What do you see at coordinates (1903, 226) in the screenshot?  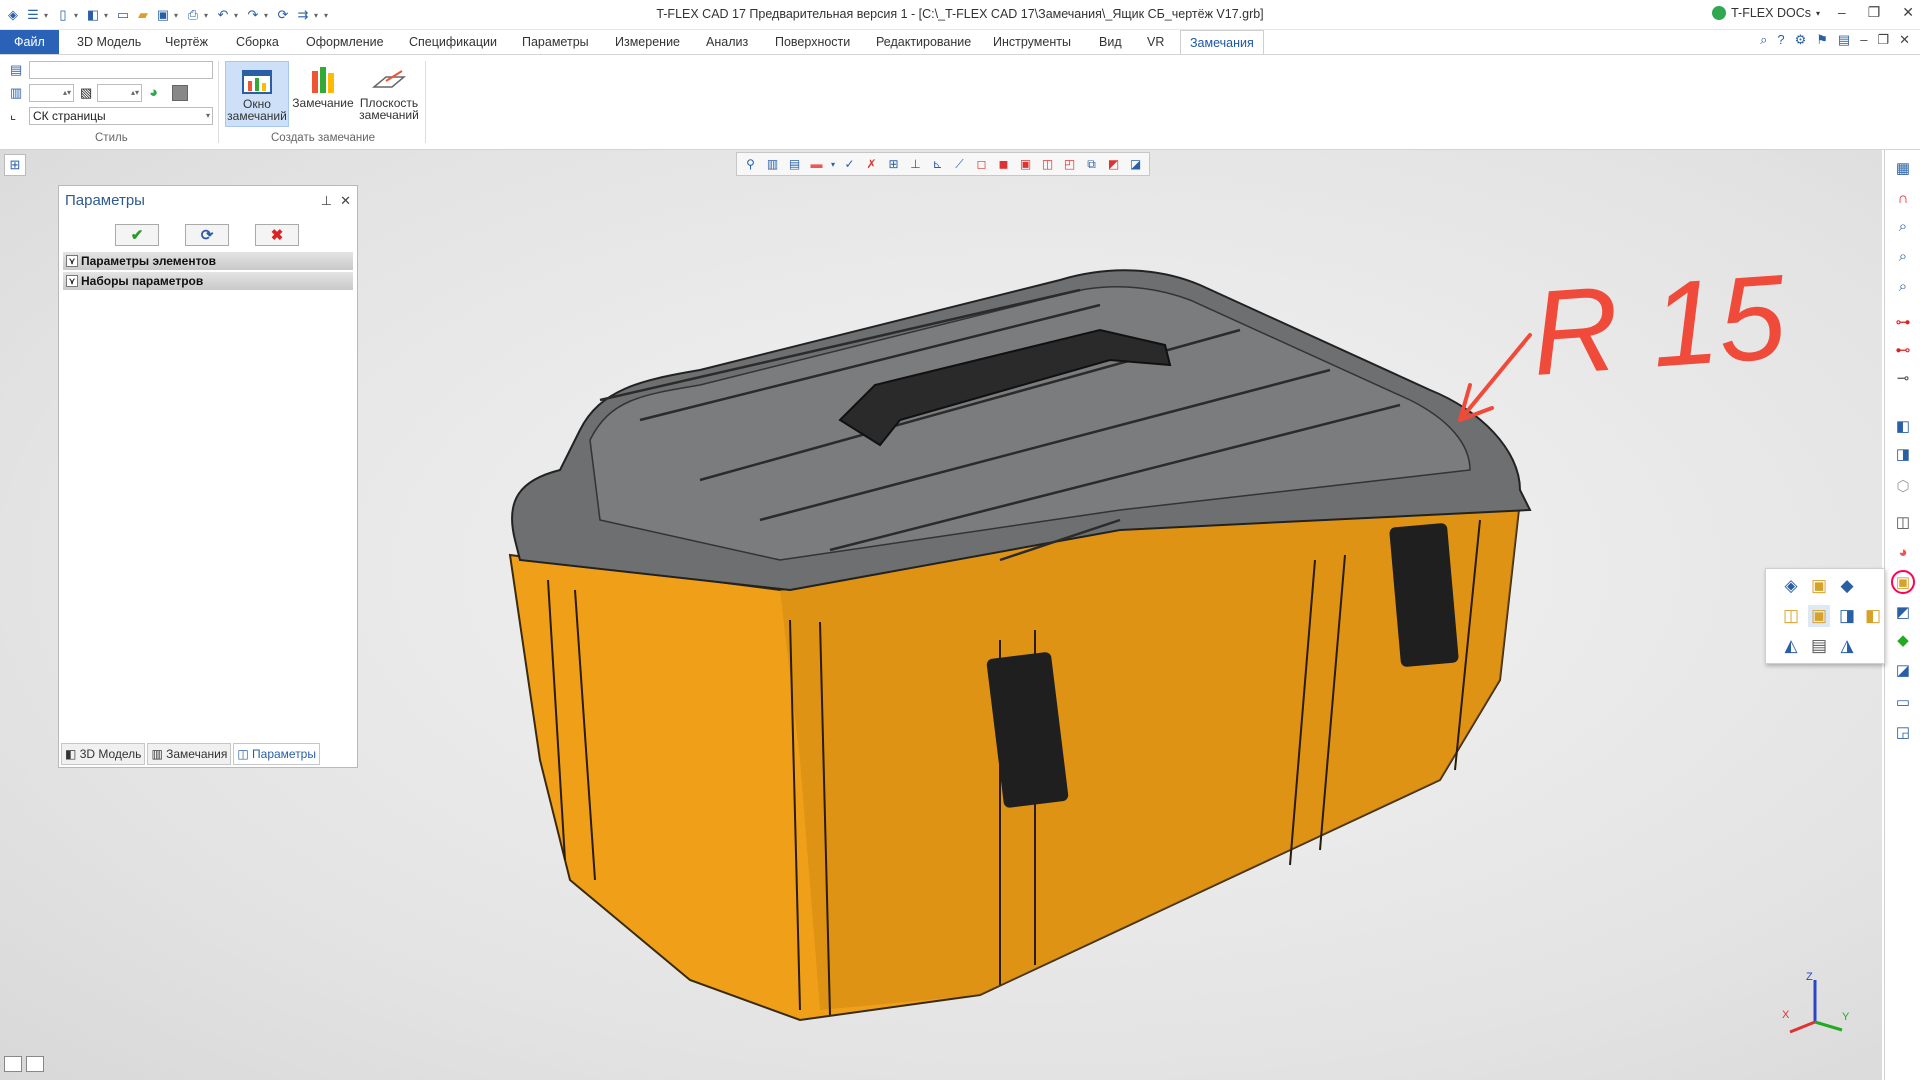 I see `zoom-icon: ⌕` at bounding box center [1903, 226].